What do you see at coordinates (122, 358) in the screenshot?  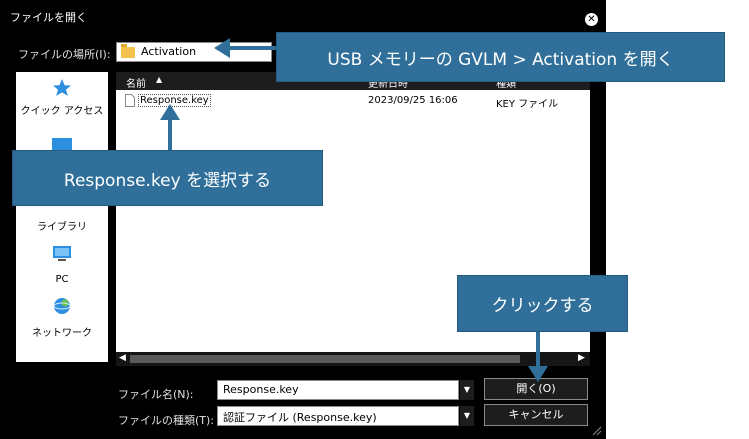 I see `scroll-left-icon: ◀` at bounding box center [122, 358].